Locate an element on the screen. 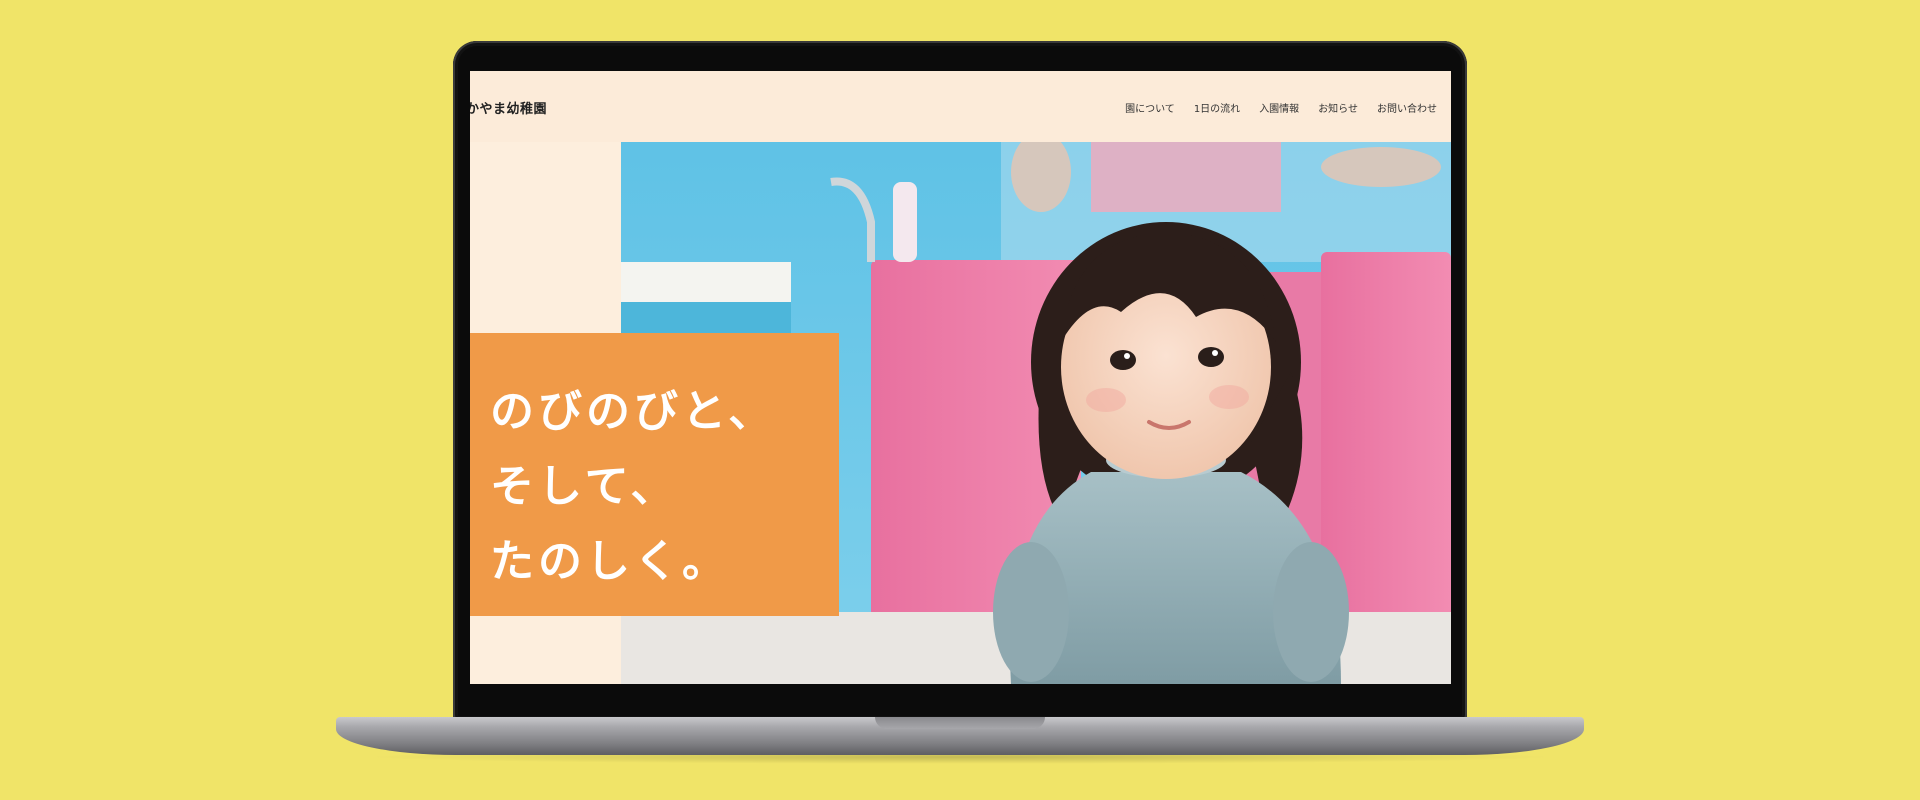 This screenshot has width=1920, height=800. hero-tagline-box: のびのびと、 そして、 たのしく。 is located at coordinates (654, 474).